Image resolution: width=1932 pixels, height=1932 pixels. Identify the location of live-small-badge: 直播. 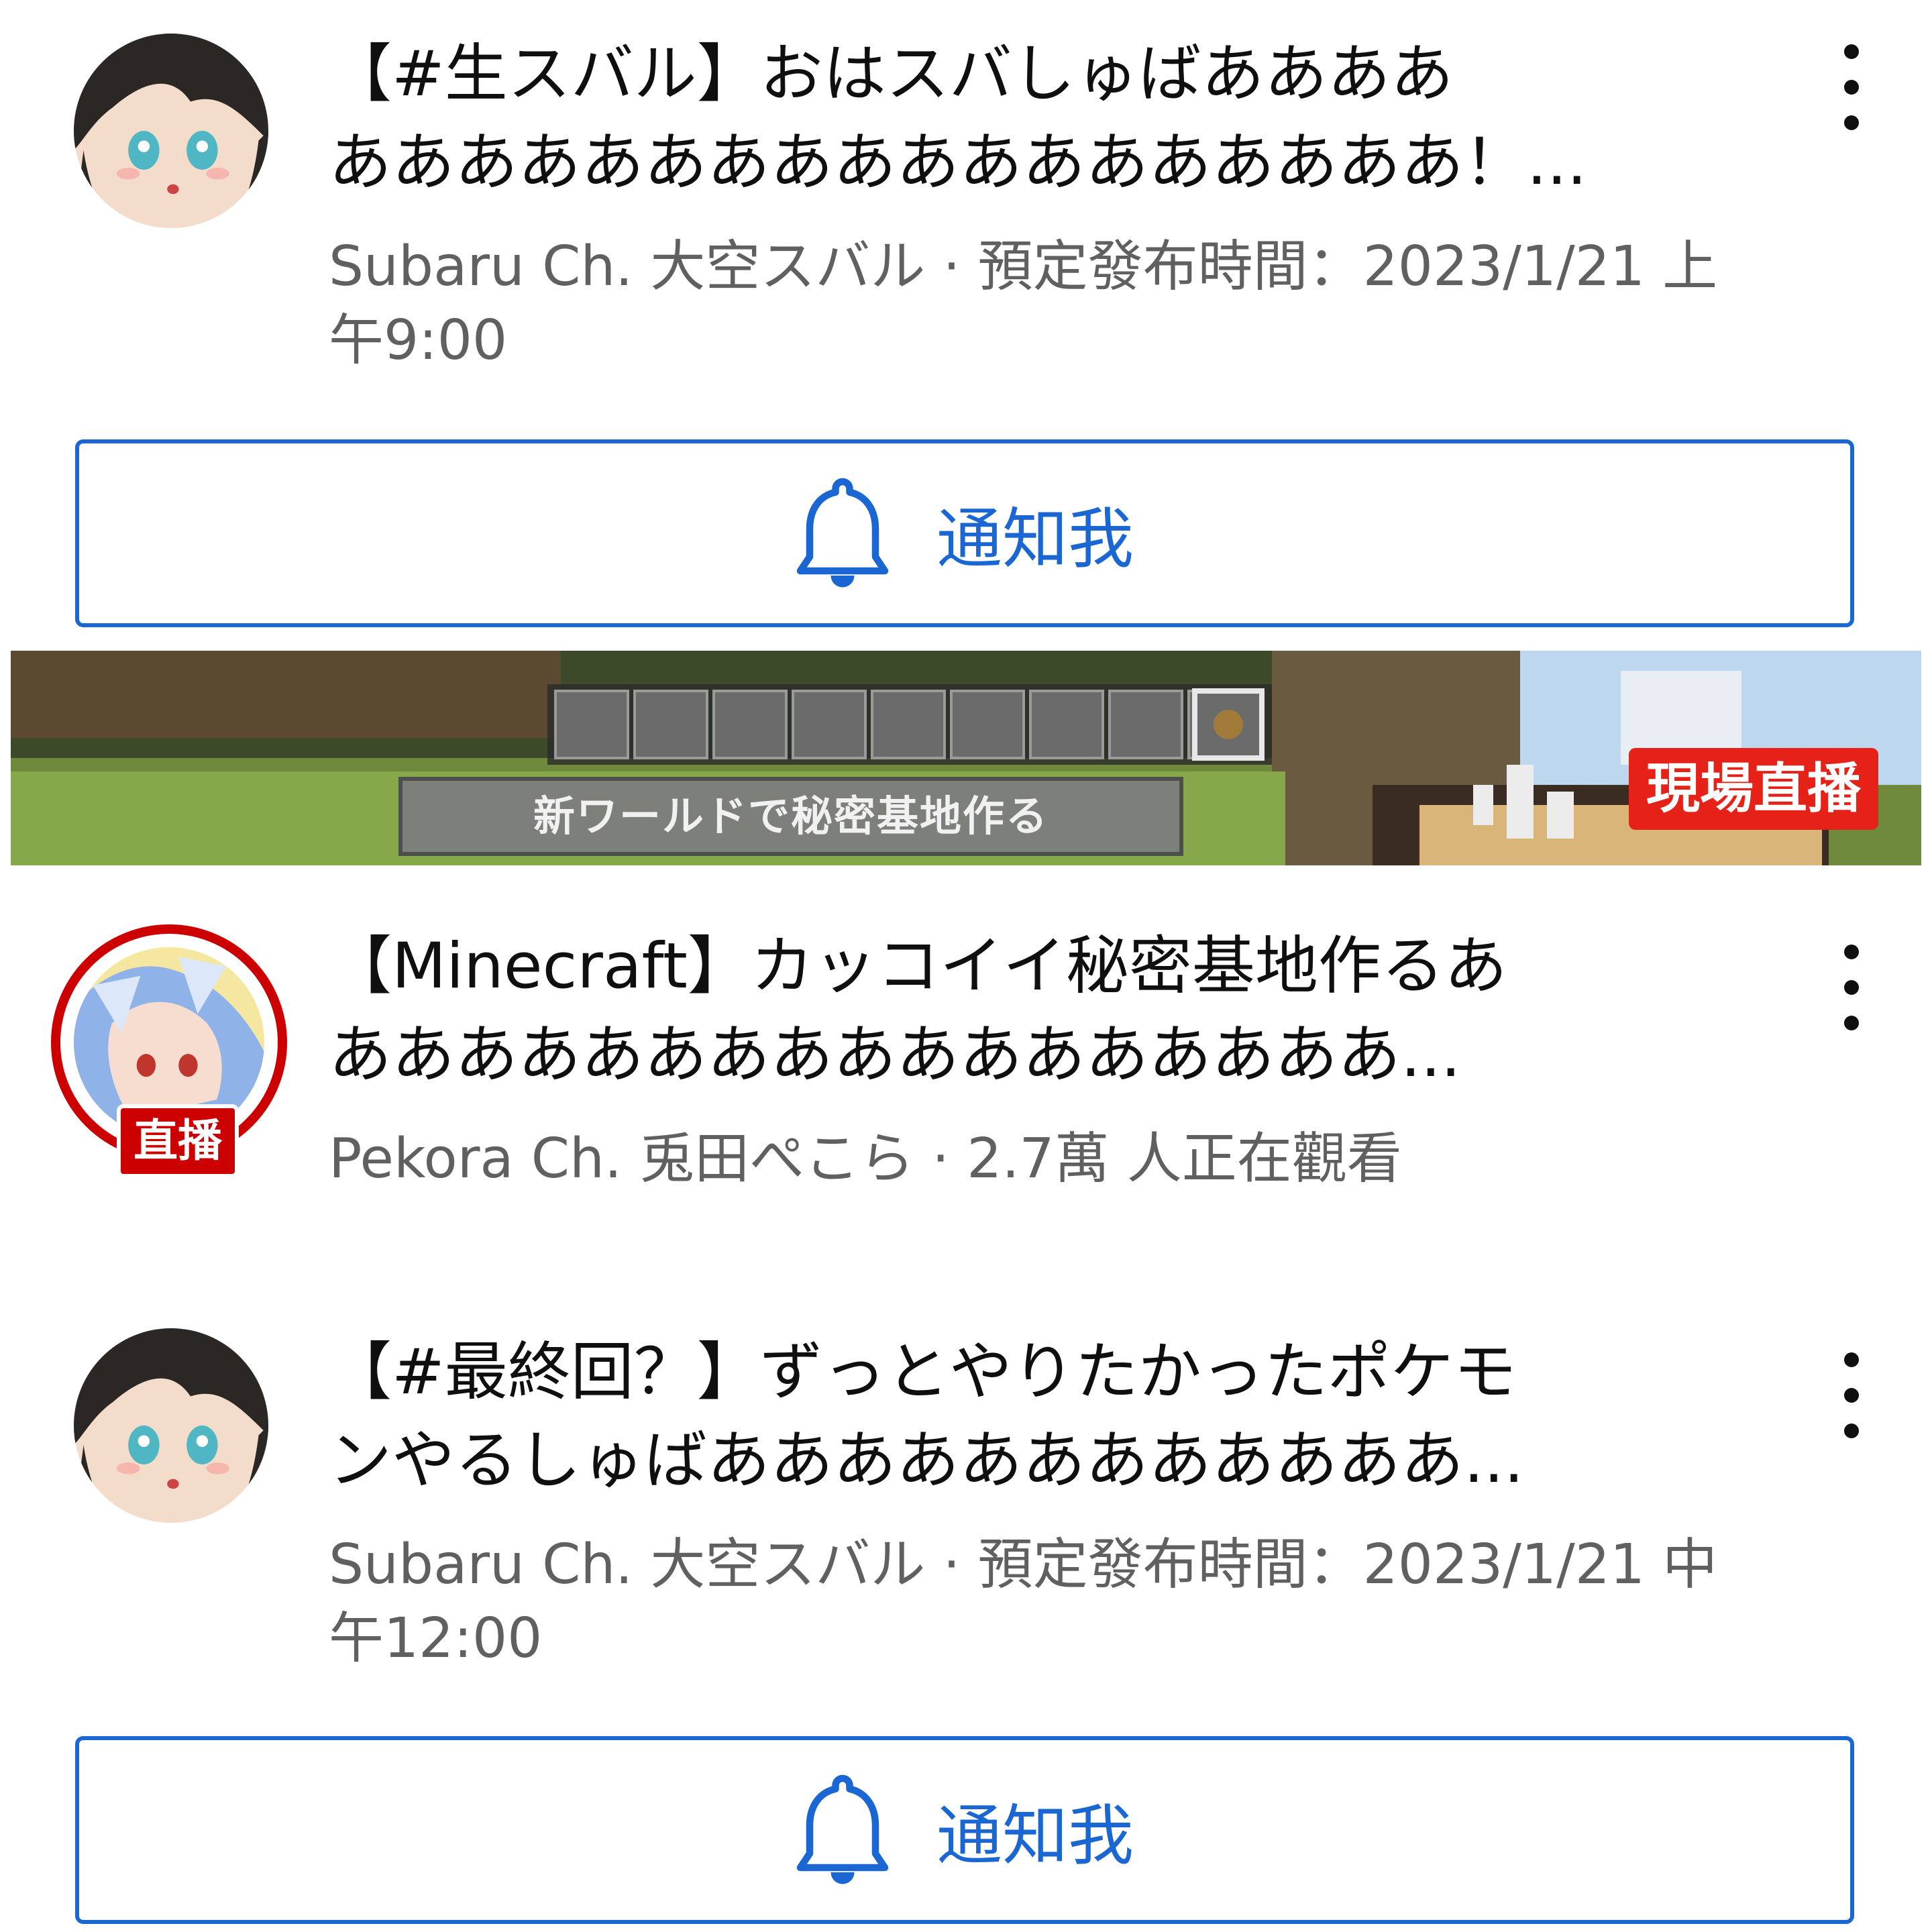
(178, 1141).